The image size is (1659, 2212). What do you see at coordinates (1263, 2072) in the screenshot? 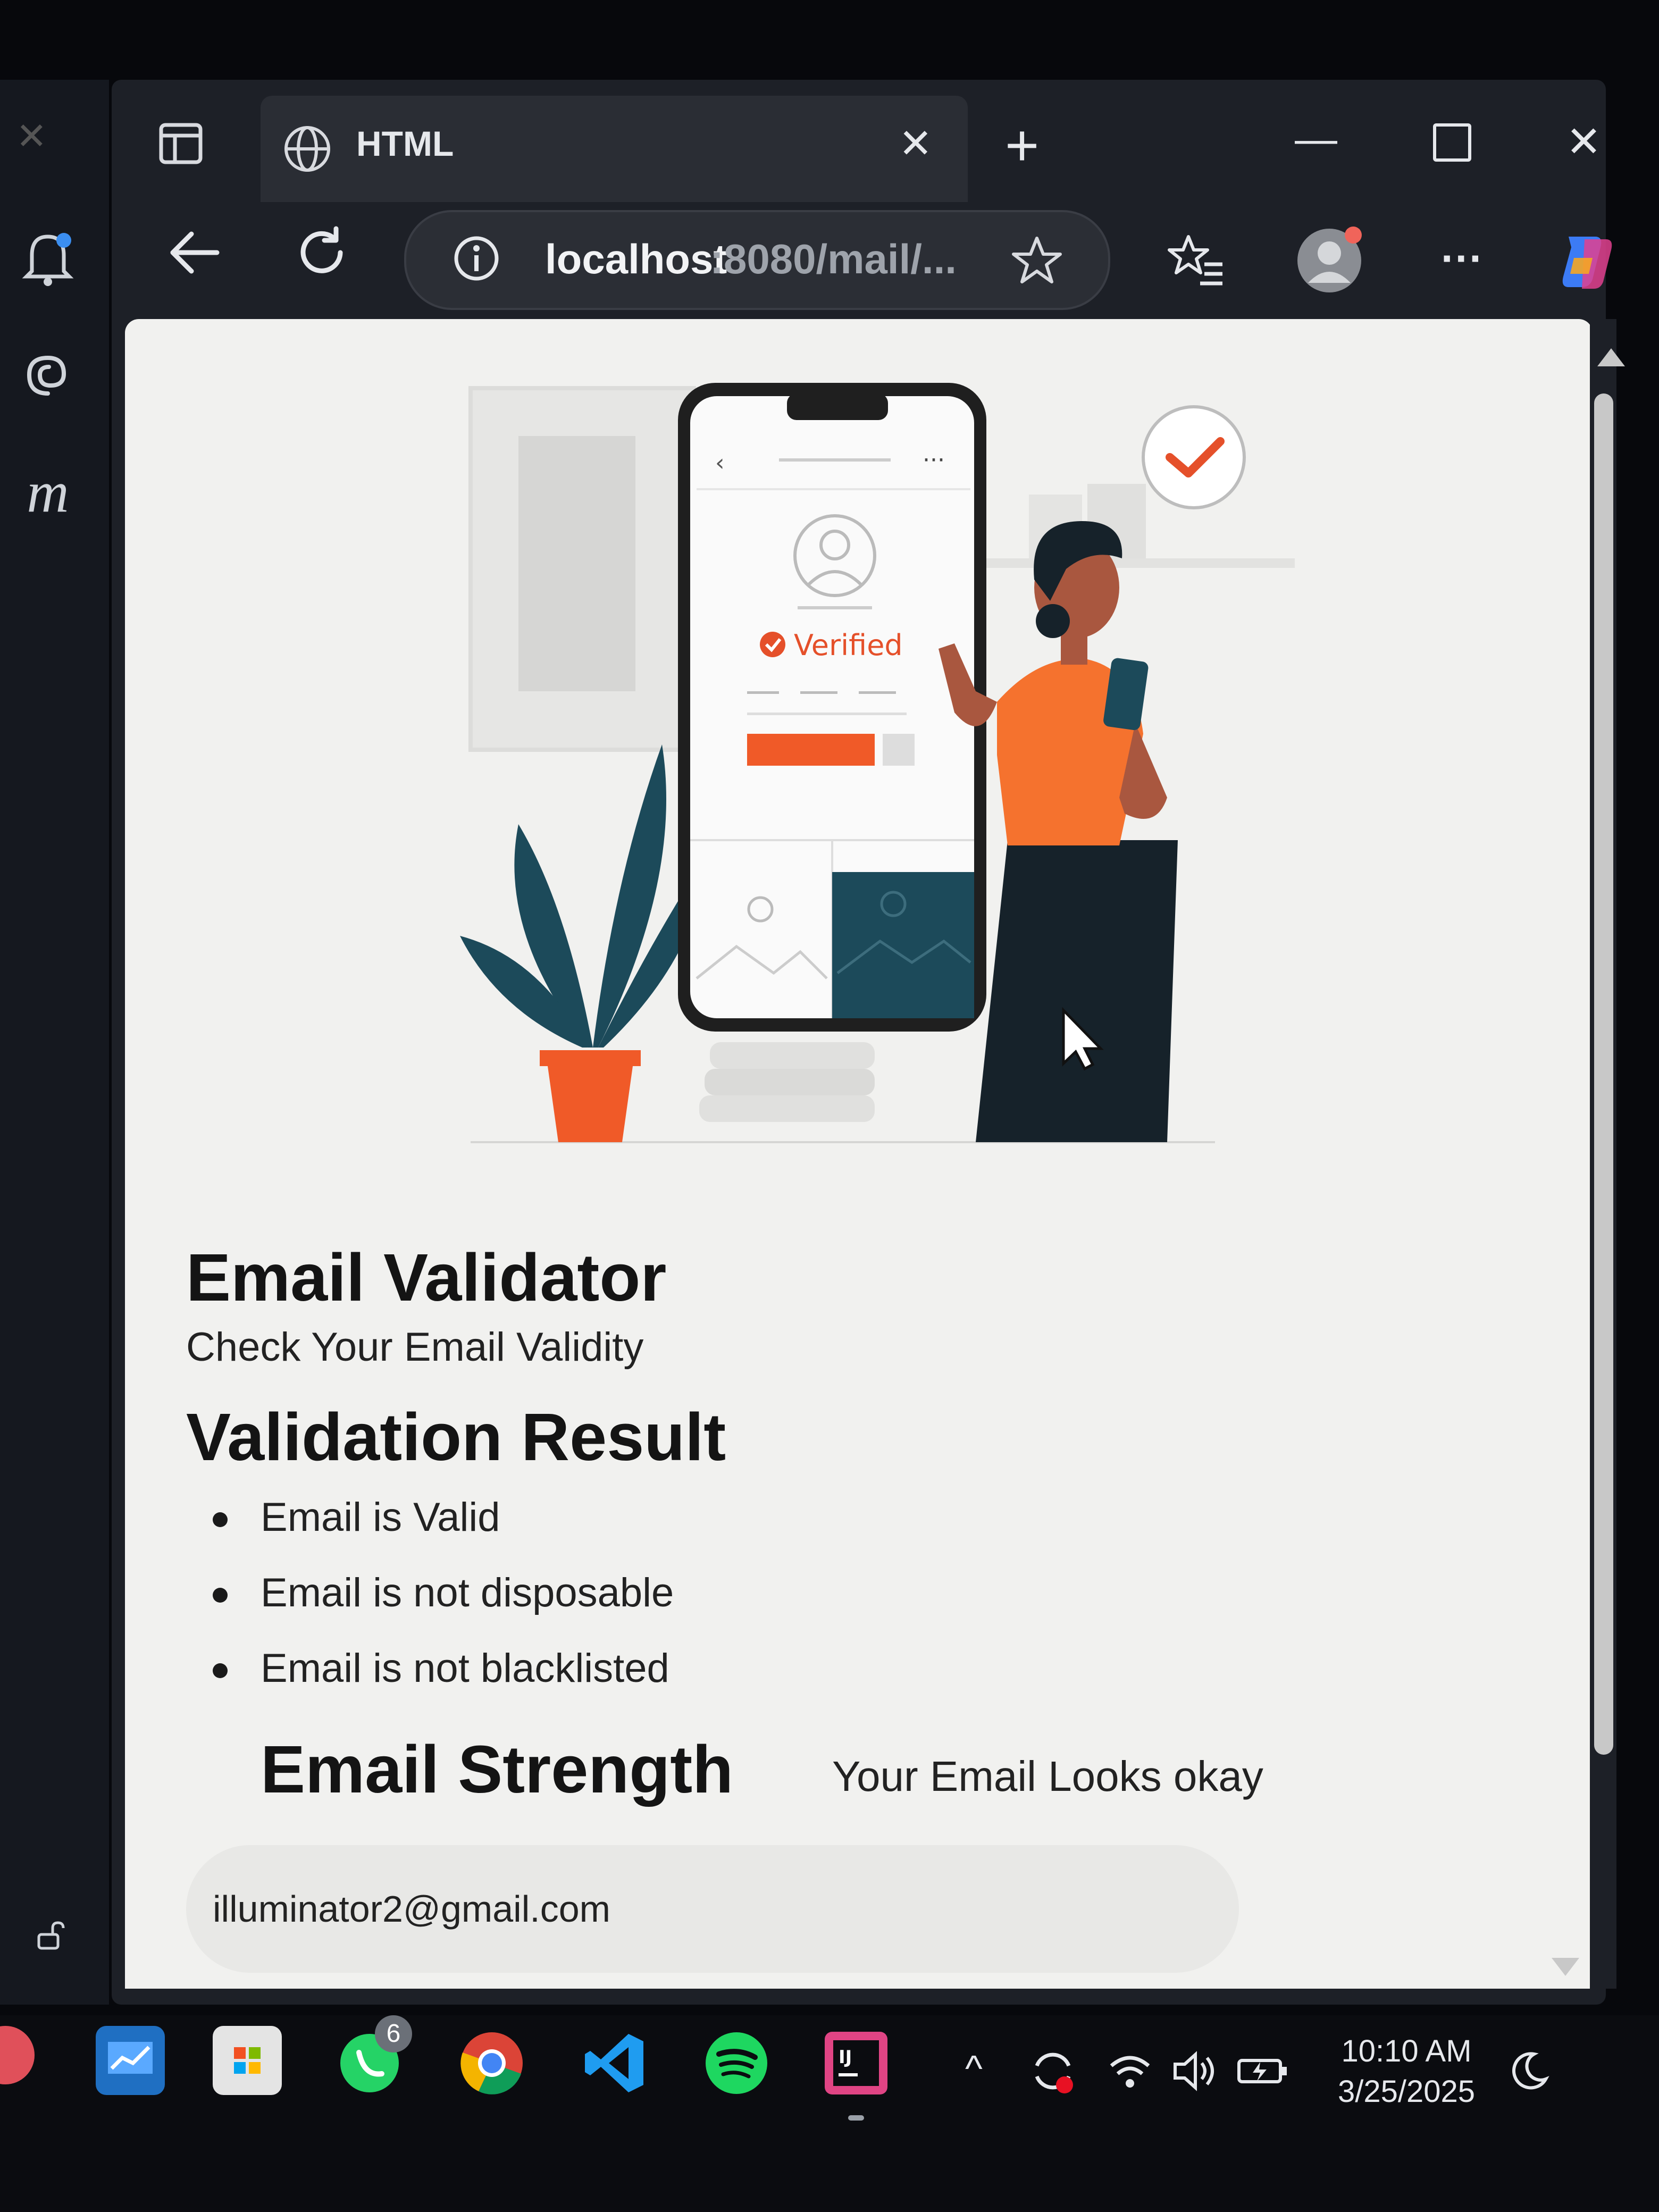
I see `battery-icon` at bounding box center [1263, 2072].